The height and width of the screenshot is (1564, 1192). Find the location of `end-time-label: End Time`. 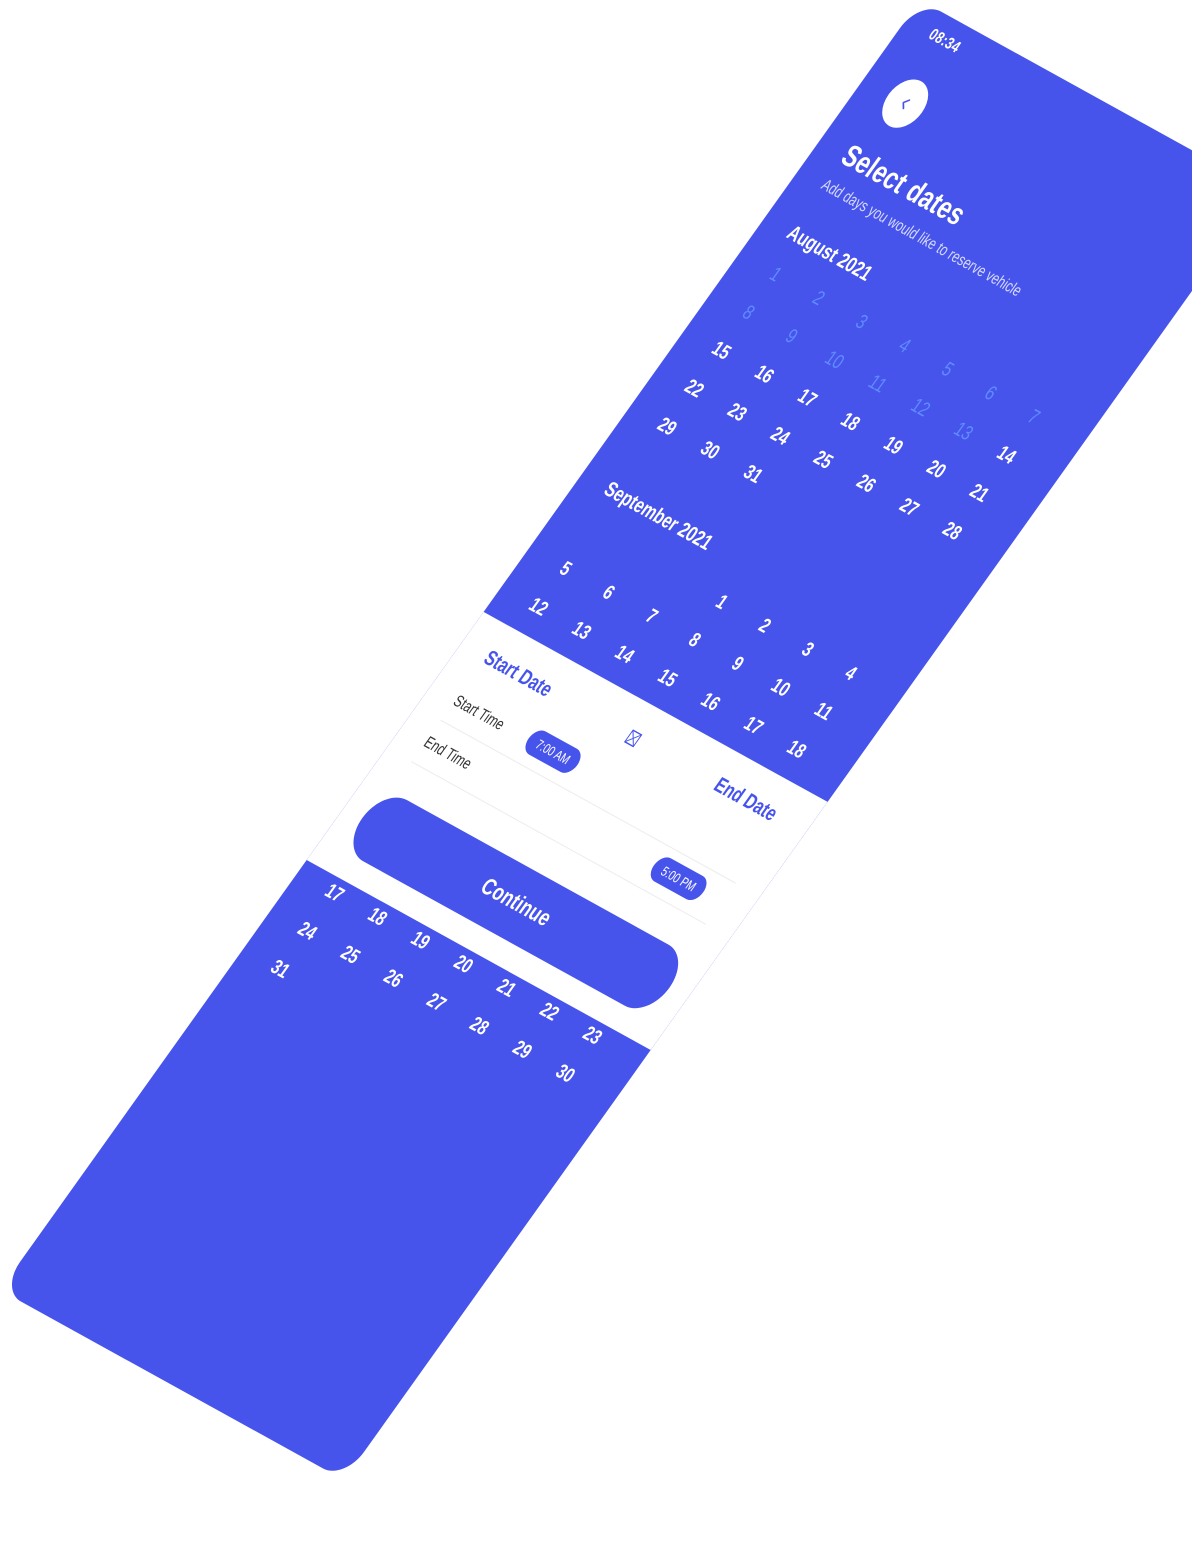

end-time-label: End Time is located at coordinates (448, 753).